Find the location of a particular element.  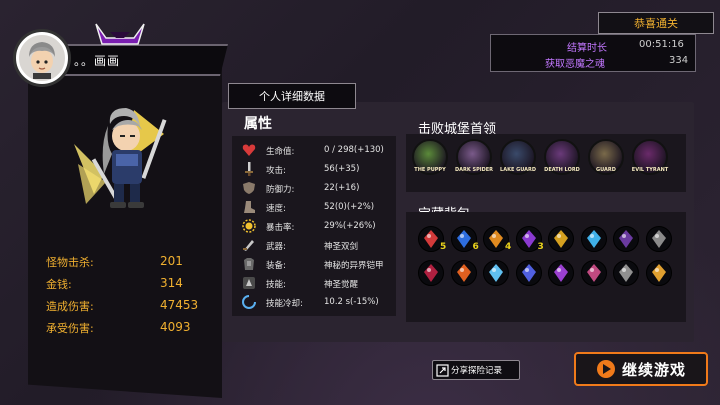

continue-game-label: 继续游戏 is located at coordinates (653, 369).